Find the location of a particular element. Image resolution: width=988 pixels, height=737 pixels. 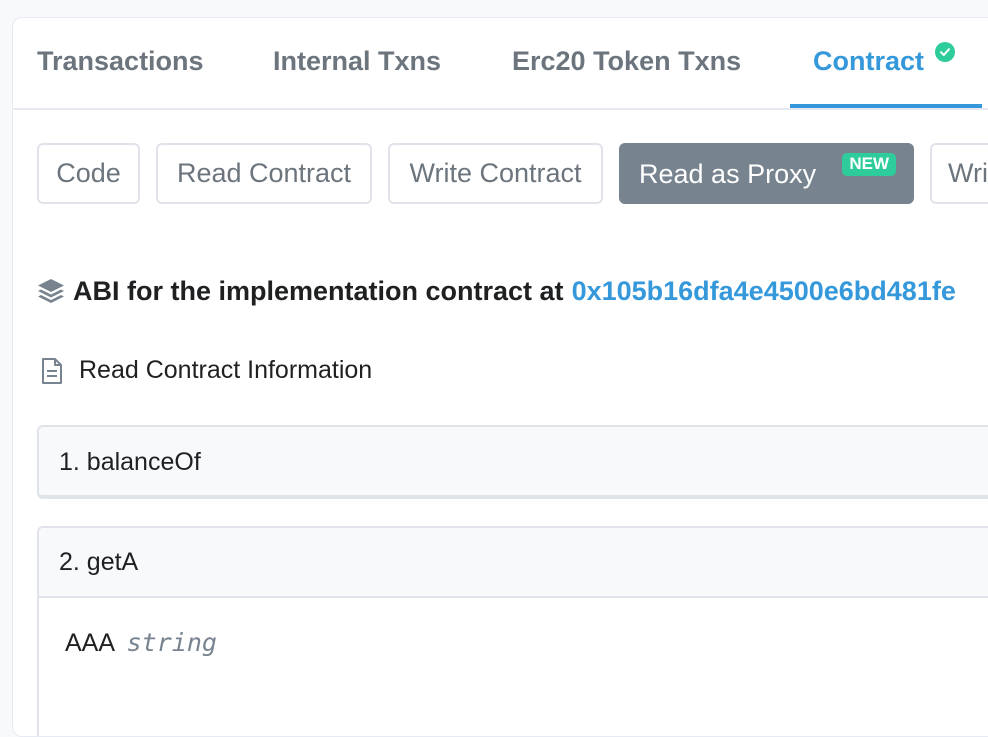

write-contract-button: Write Contract is located at coordinates (495, 173).